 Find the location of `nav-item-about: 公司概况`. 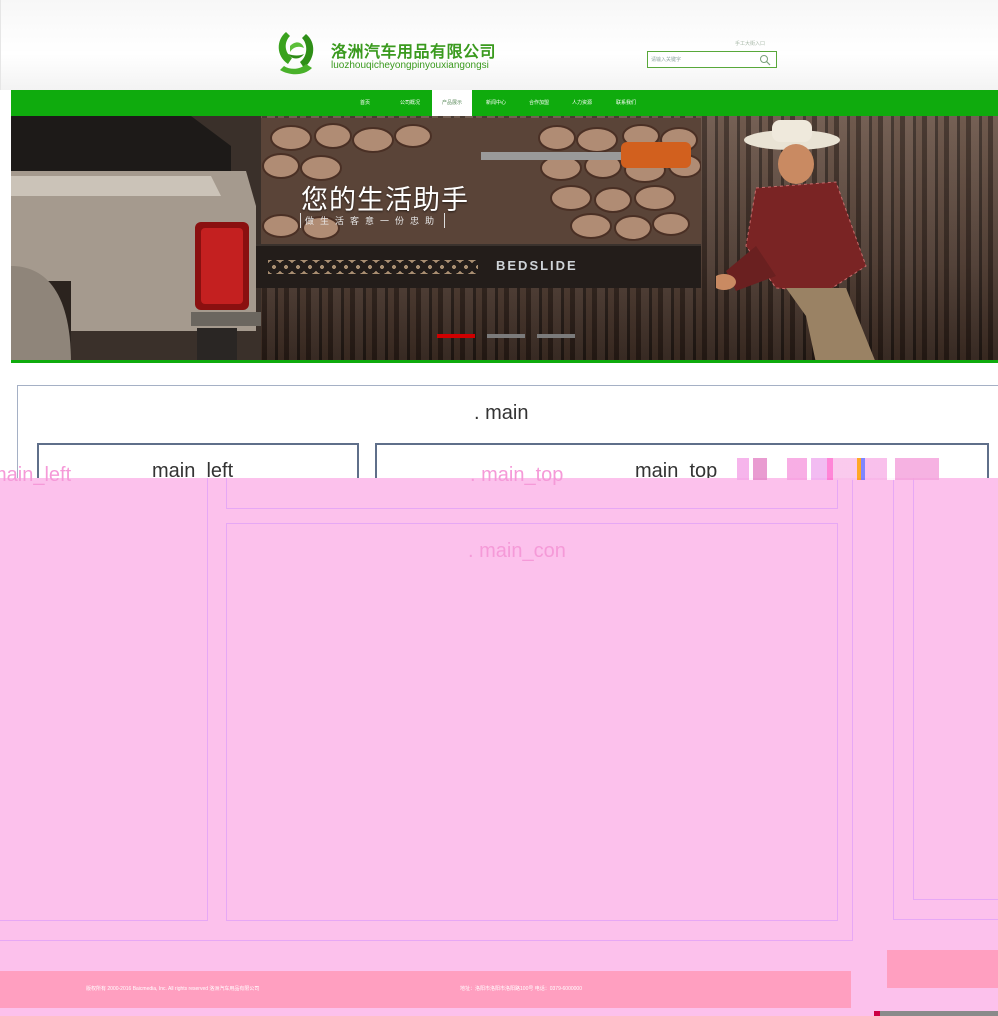

nav-item-about: 公司概况 is located at coordinates (410, 103).